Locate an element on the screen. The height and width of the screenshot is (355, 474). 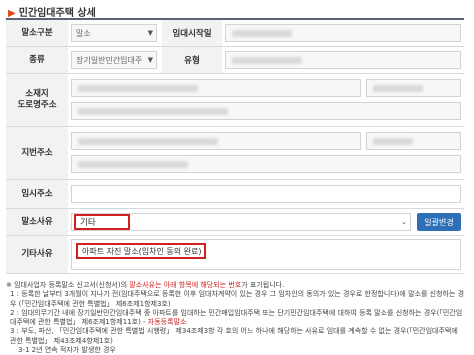
kind-value: 장기일반민간임대주 is located at coordinates (109, 60).